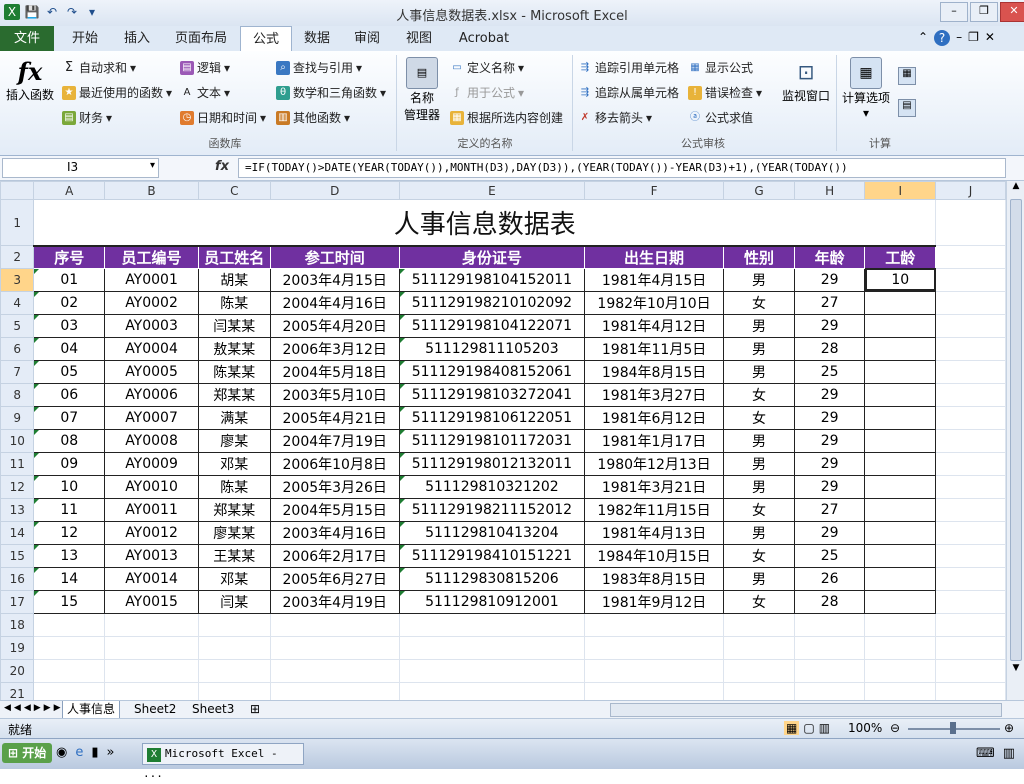 The width and height of the screenshot is (1024, 784). What do you see at coordinates (900, 279) in the screenshot?
I see `selected-cell: 10` at bounding box center [900, 279].